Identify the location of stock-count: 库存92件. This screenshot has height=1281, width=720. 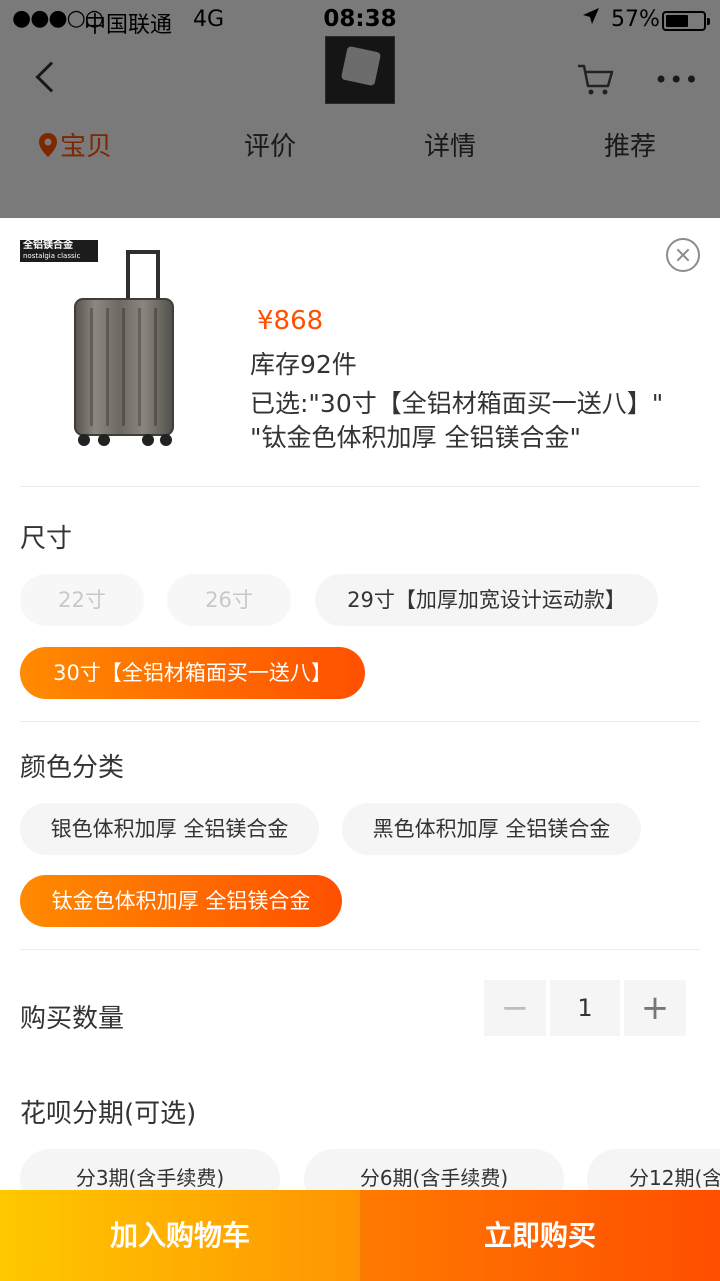
(303, 364).